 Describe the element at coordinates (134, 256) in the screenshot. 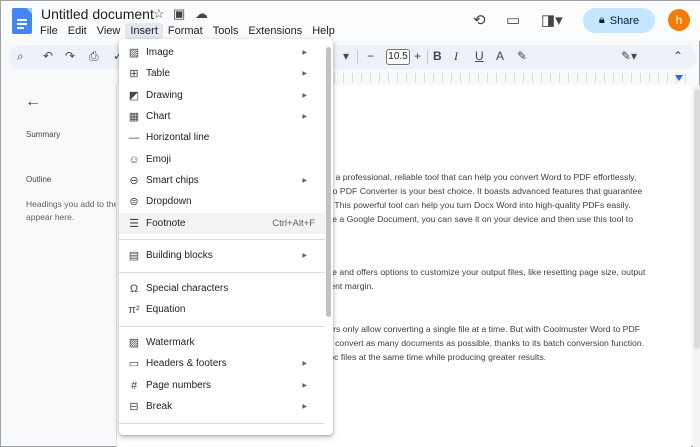

I see `building-blocks-icon: ▤` at that location.